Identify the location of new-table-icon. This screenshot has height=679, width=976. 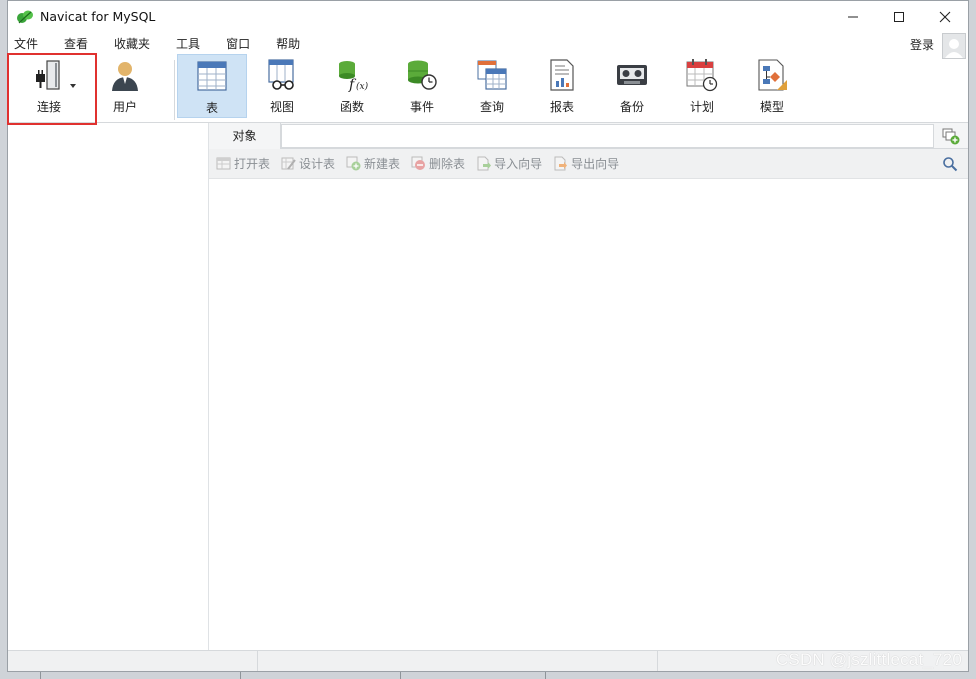
(353, 164).